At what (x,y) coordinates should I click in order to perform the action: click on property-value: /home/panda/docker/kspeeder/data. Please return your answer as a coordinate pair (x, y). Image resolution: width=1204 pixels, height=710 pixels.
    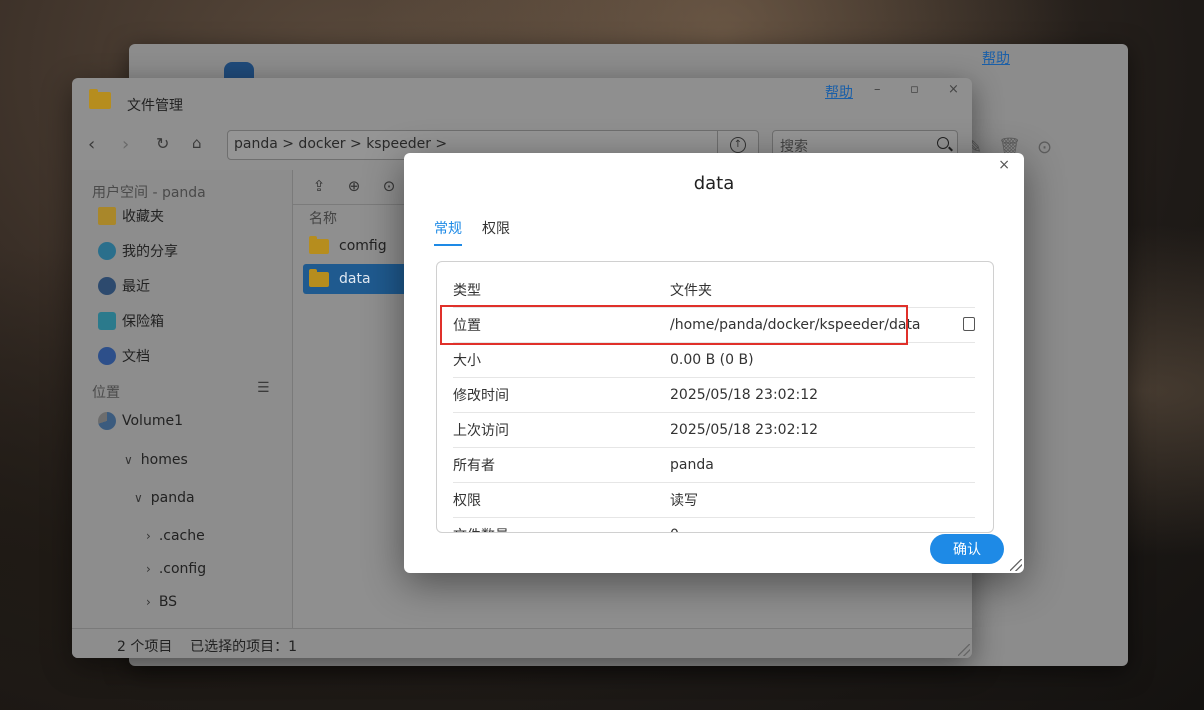
    Looking at the image, I should click on (795, 324).